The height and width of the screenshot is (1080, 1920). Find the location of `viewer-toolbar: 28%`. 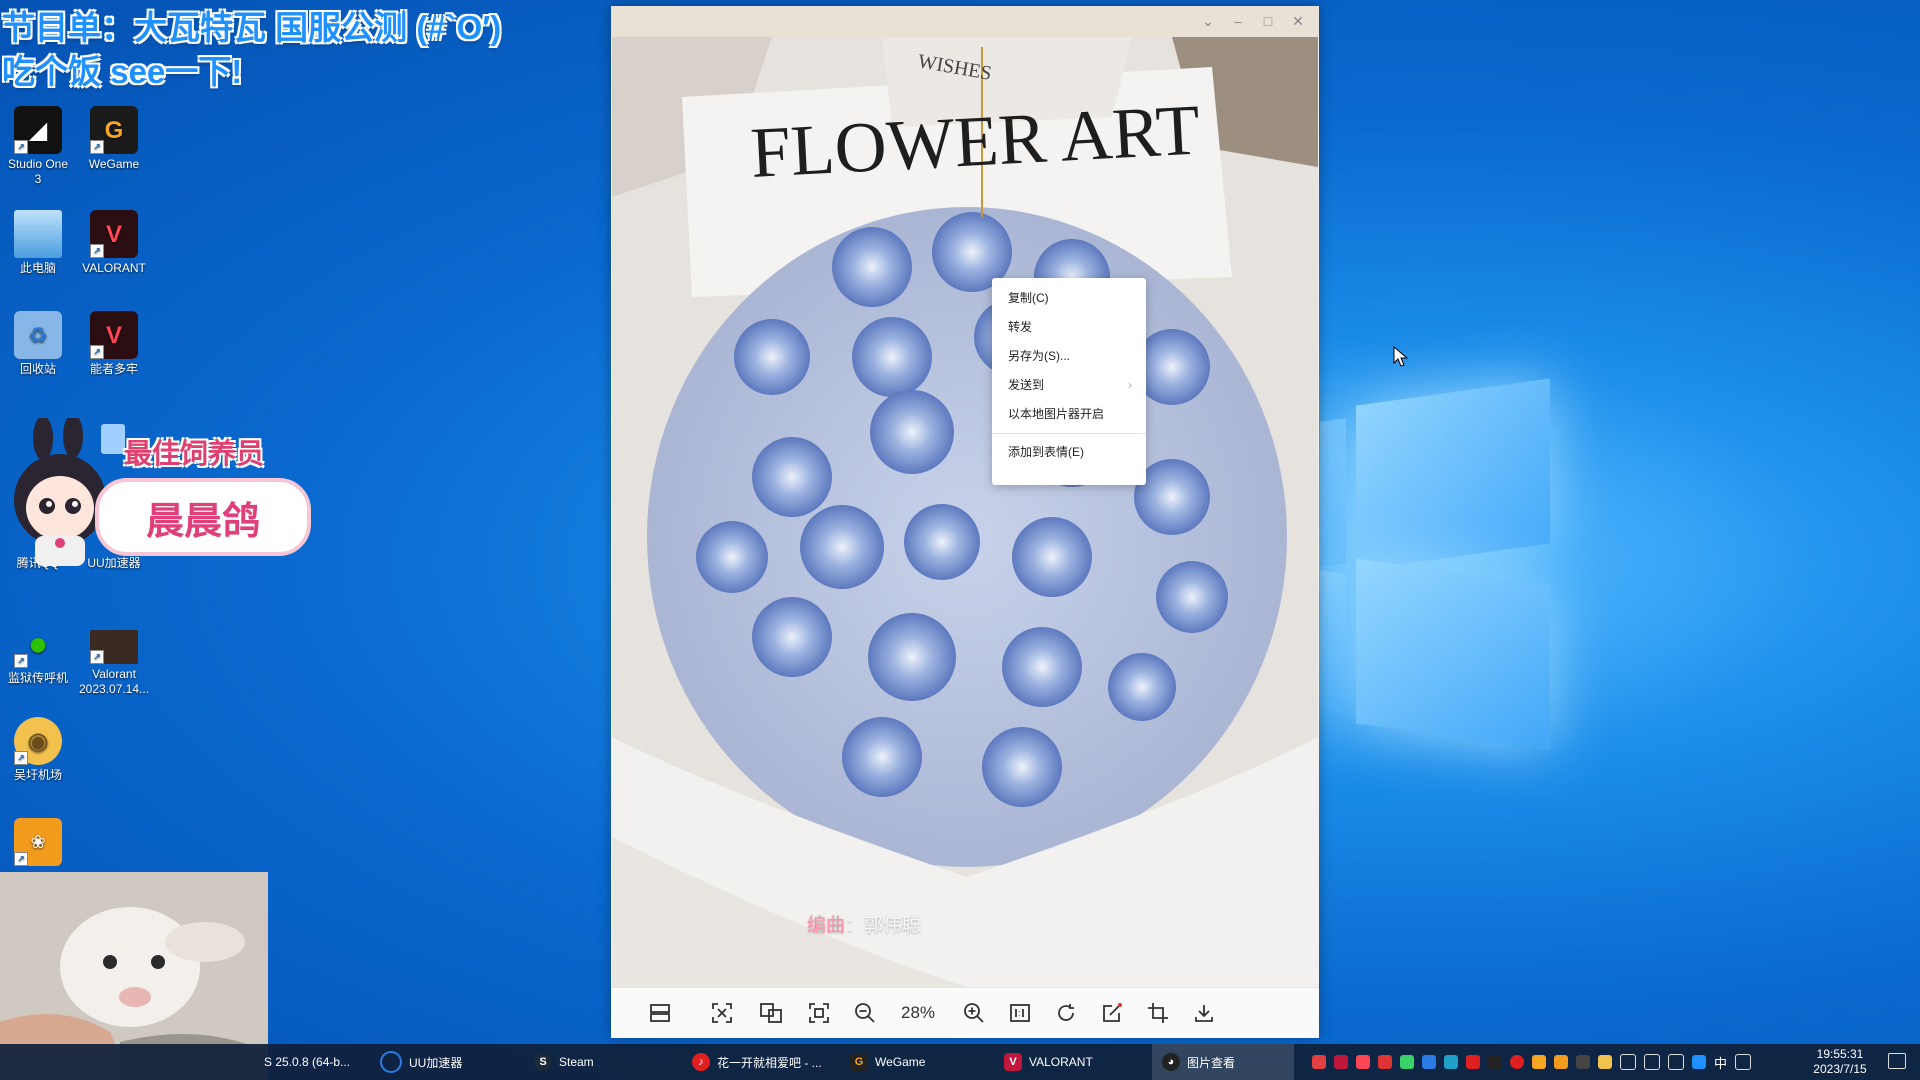

viewer-toolbar: 28% is located at coordinates (965, 1012).